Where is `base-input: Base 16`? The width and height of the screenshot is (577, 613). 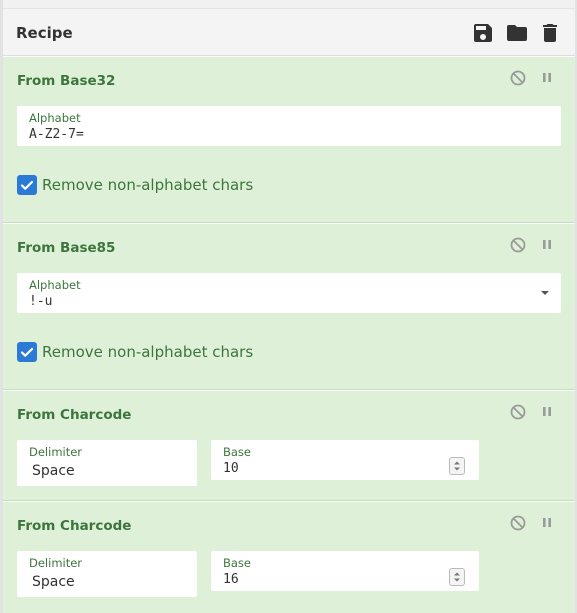 base-input: Base 16 is located at coordinates (345, 571).